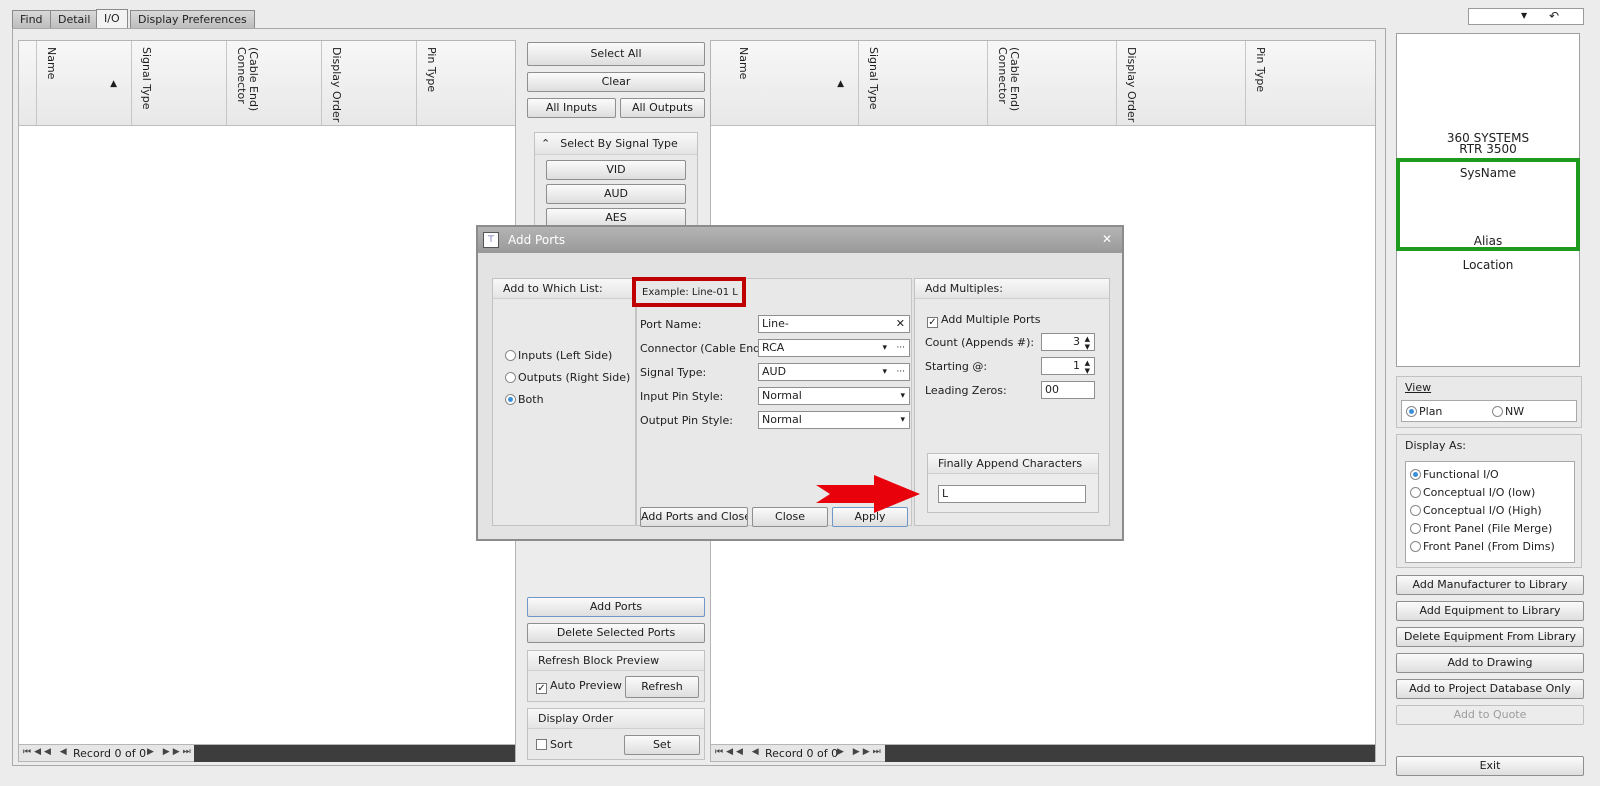  I want to click on display-as-functional-radio: Functional I/O, so click(1454, 474).